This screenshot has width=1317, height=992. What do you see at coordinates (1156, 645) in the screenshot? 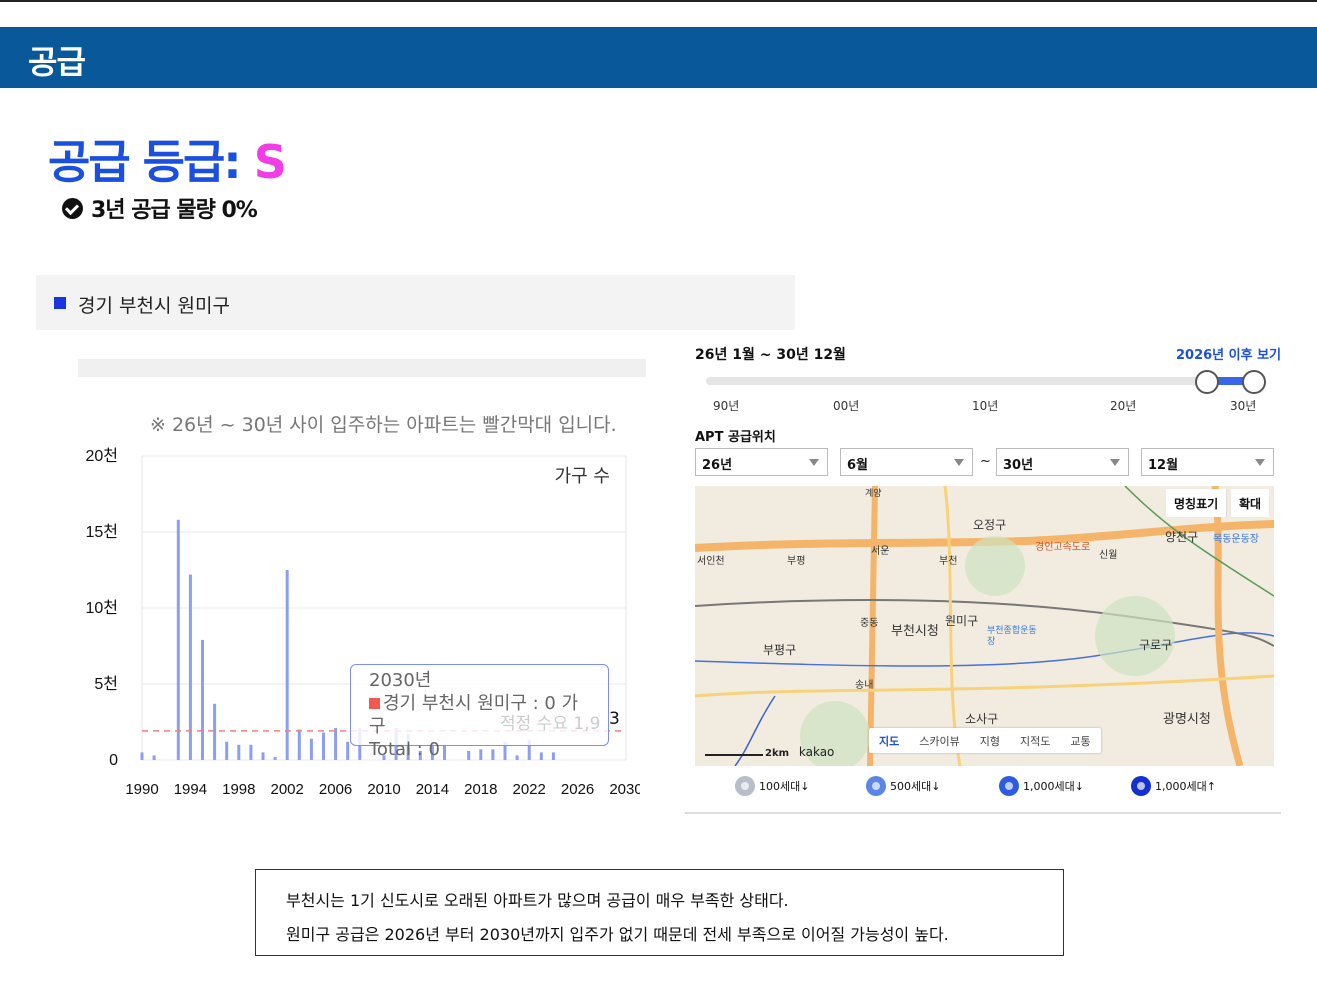
I see `map-label: 구로구` at bounding box center [1156, 645].